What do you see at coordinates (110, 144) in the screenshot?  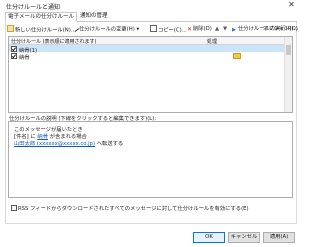 I see `forward-suffix: へ転送する` at bounding box center [110, 144].